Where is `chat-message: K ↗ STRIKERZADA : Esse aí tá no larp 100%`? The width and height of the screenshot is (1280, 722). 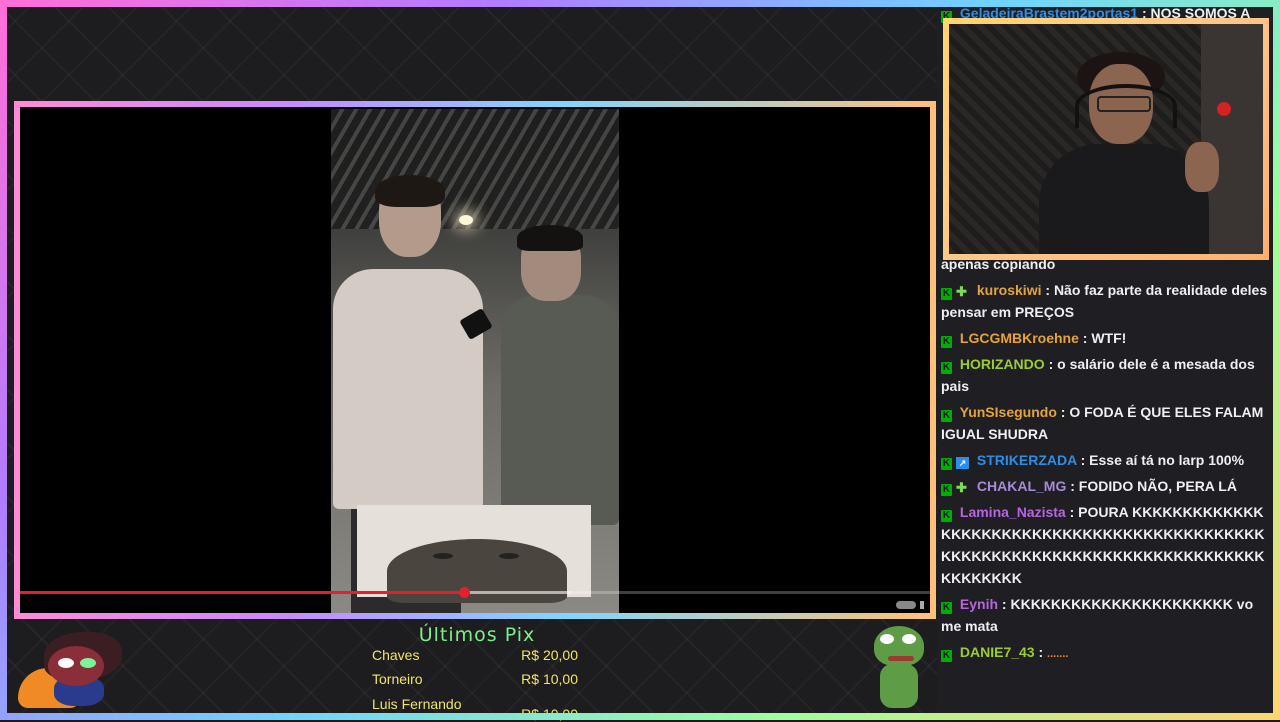
chat-message: K ↗ STRIKERZADA : Esse aí tá no larp 100% is located at coordinates (1106, 460).